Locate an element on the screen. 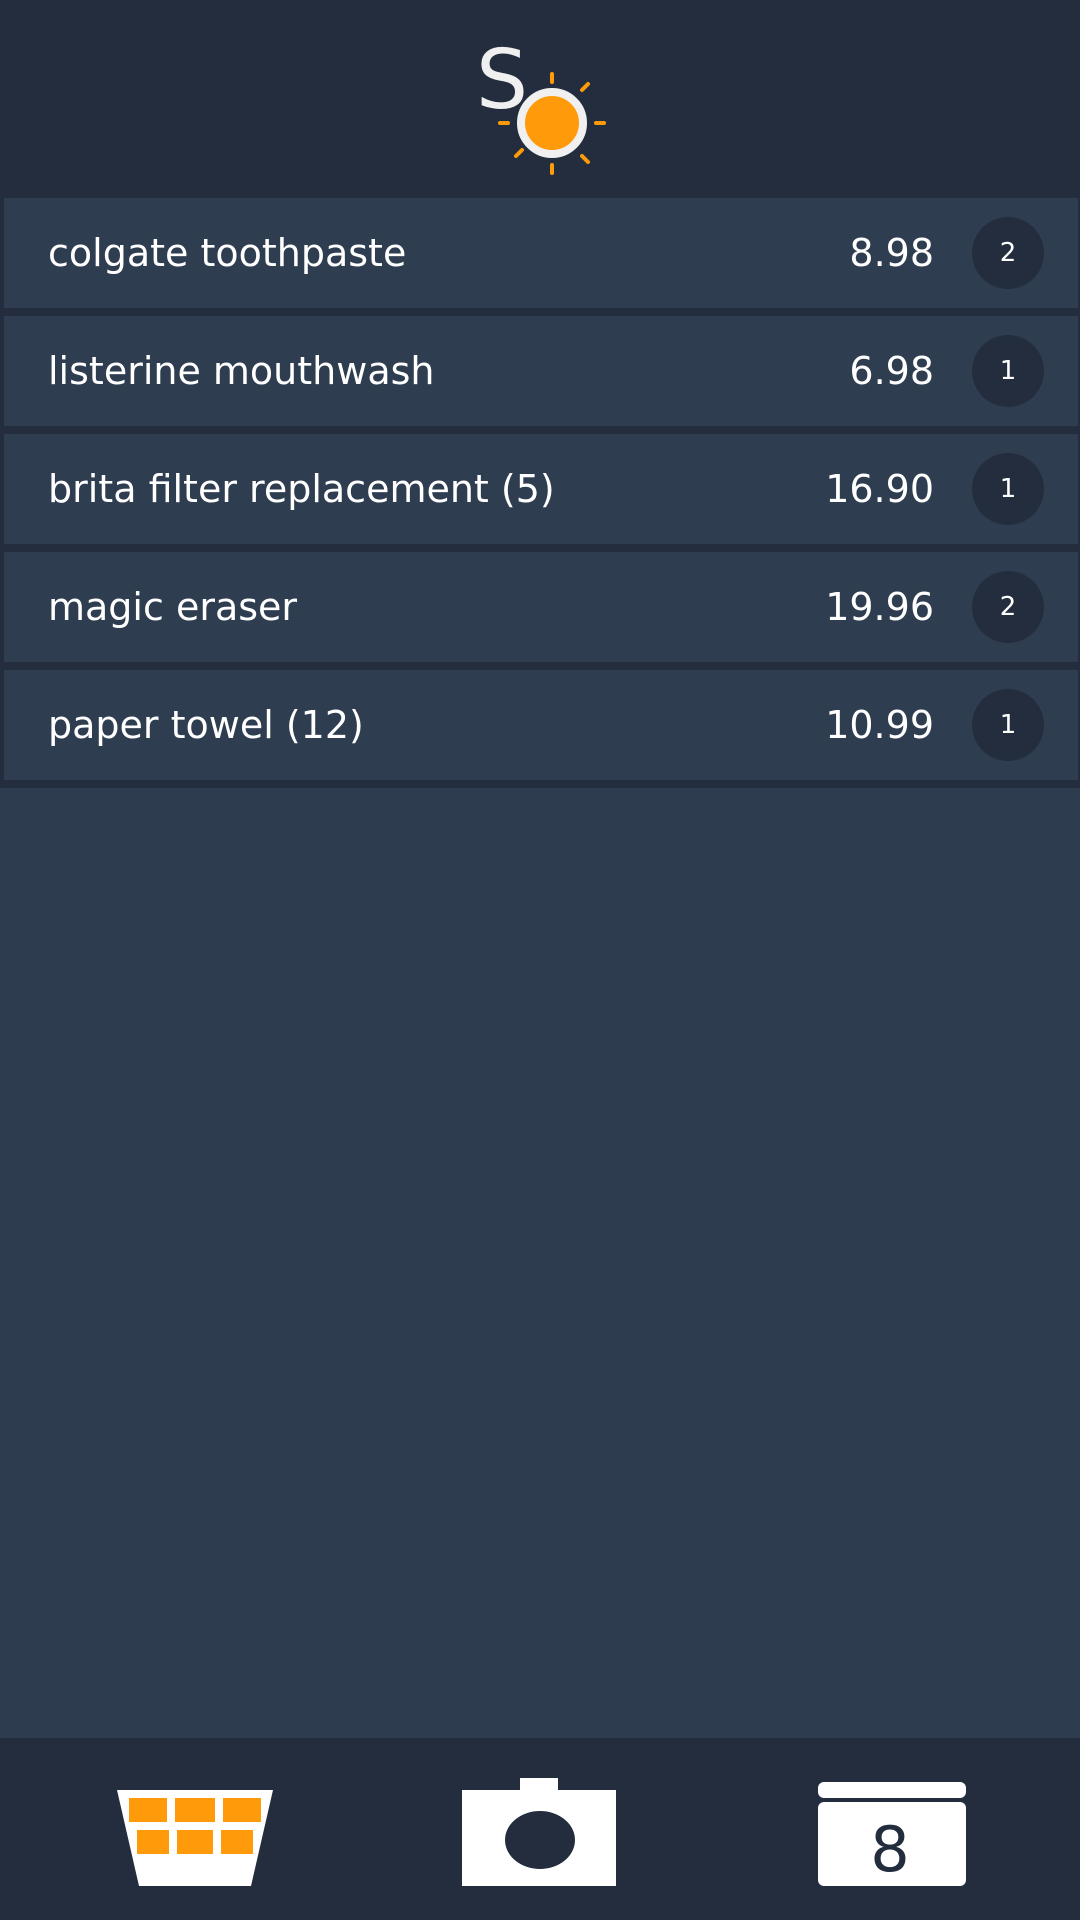 The height and width of the screenshot is (1920, 1080). camera-button is located at coordinates (540, 1833).